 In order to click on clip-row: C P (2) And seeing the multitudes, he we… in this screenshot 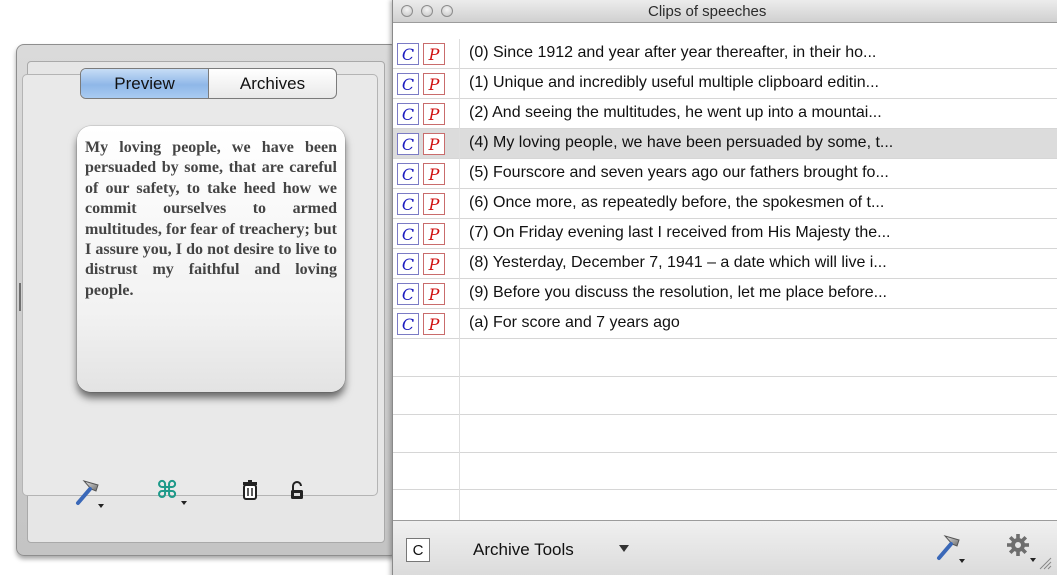, I will do `click(725, 114)`.